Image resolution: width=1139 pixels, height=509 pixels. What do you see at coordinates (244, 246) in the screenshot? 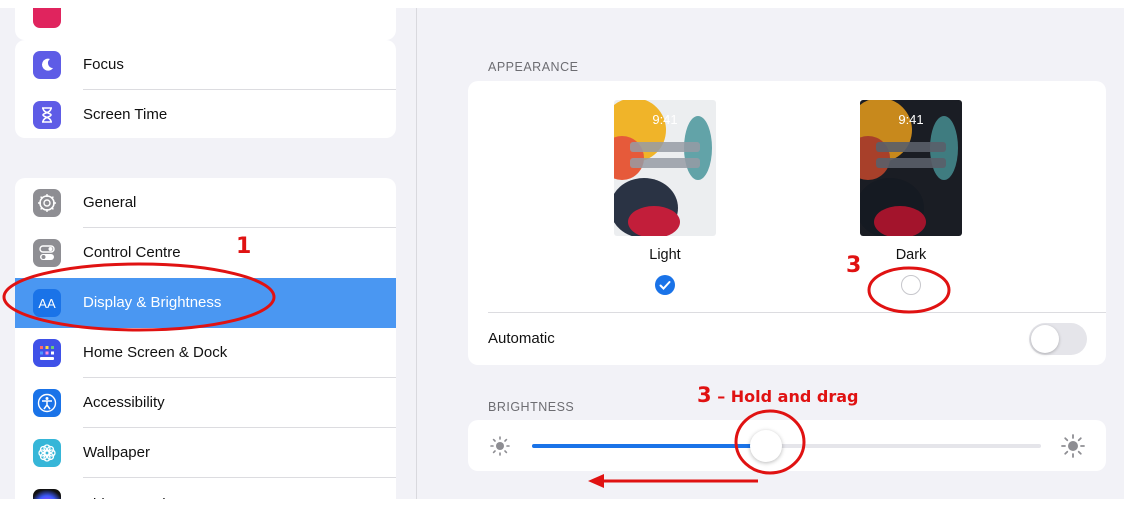
I see `annotation-step-1: 1` at bounding box center [244, 246].